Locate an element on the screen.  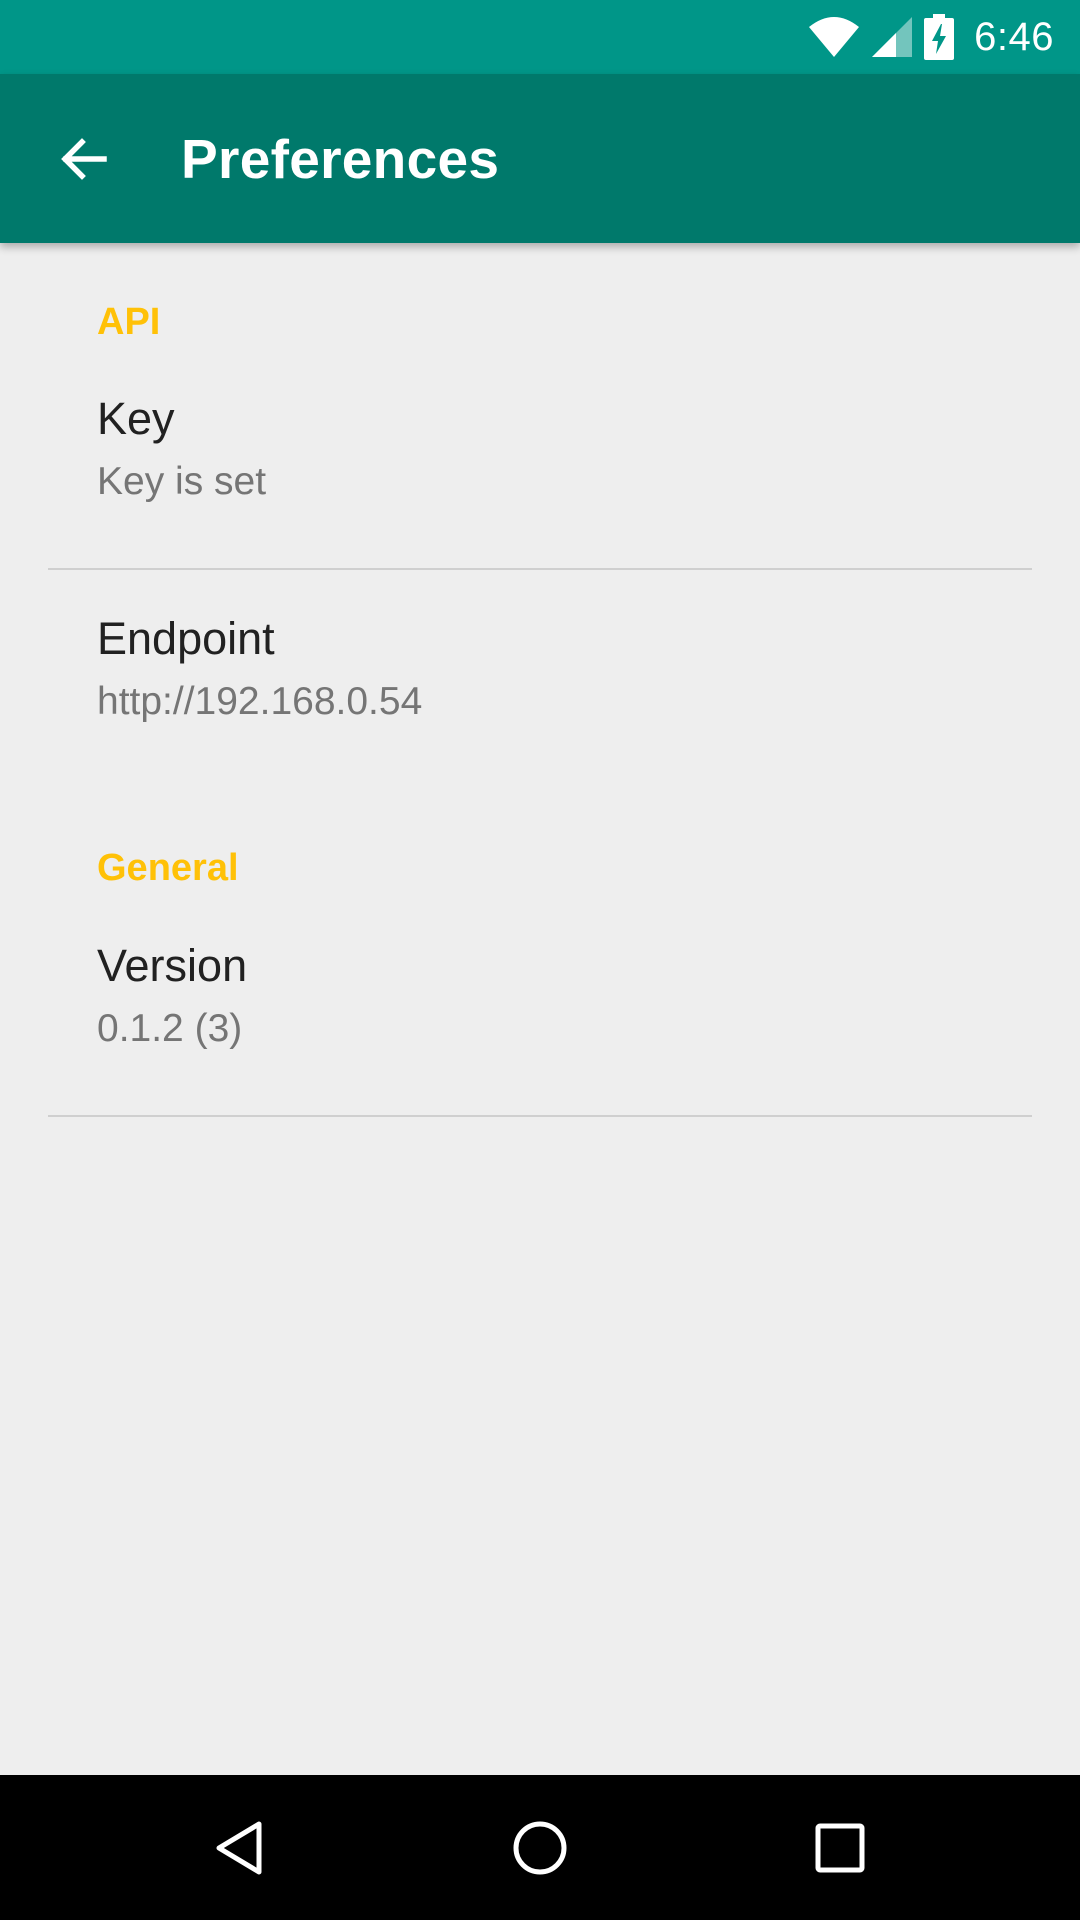
pref-summary-version: 0.1.2 (3) is located at coordinates (170, 1028).